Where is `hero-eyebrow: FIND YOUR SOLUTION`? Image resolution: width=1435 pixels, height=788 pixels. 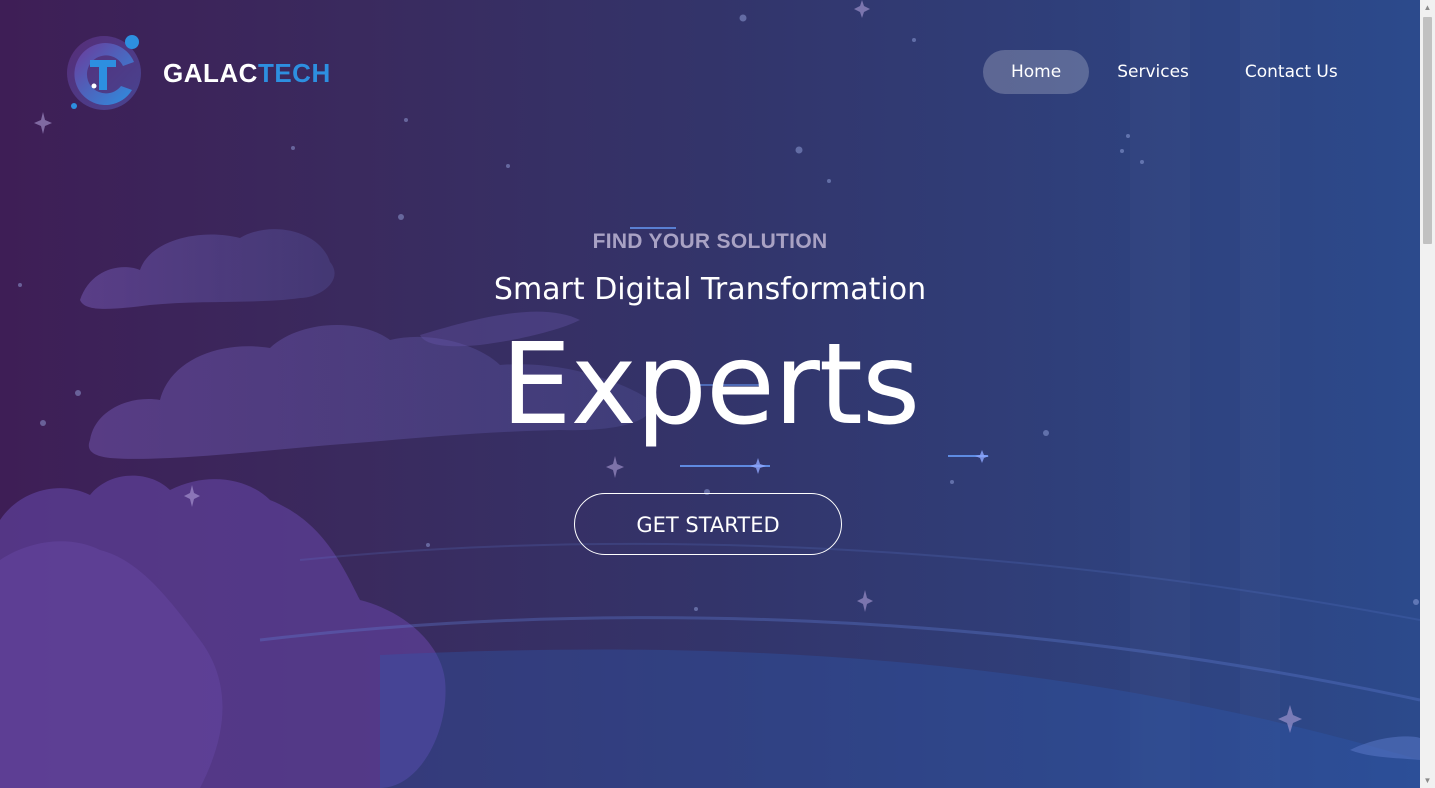 hero-eyebrow: FIND YOUR SOLUTION is located at coordinates (710, 241).